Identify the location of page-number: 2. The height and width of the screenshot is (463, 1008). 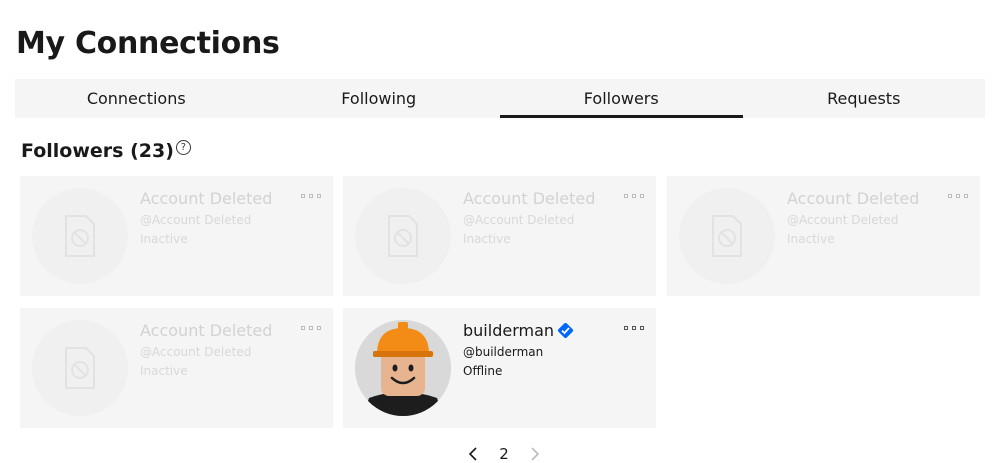
(504, 454).